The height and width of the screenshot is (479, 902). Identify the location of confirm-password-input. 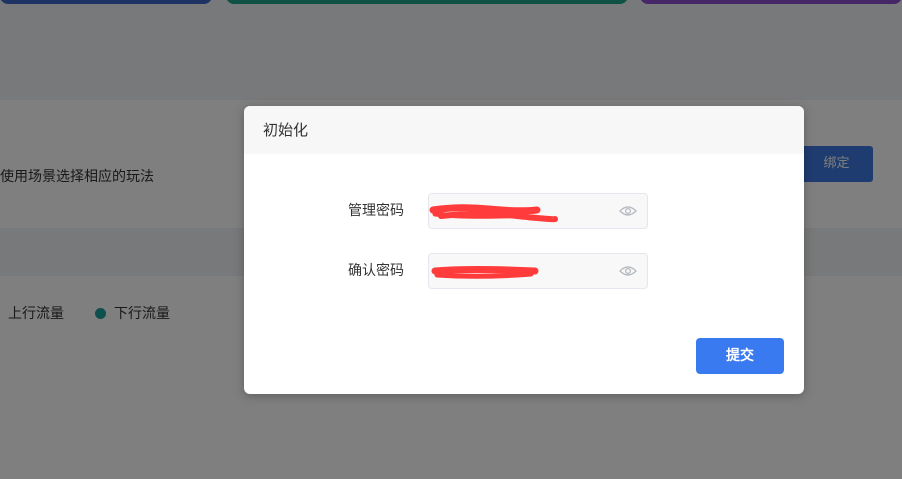
(529, 271).